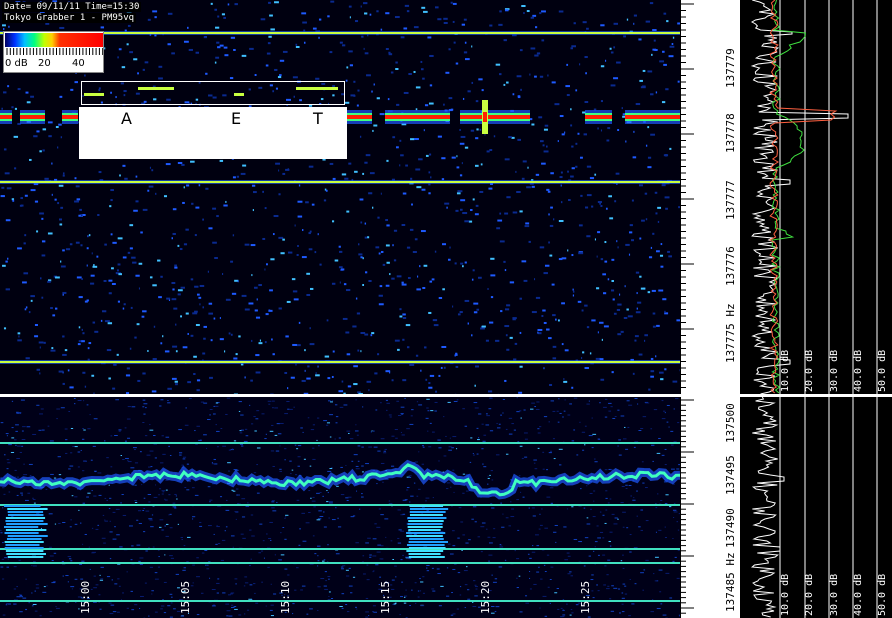 The width and height of the screenshot is (892, 618). What do you see at coordinates (340, 362) in the screenshot?
I see `carrier-line` at bounding box center [340, 362].